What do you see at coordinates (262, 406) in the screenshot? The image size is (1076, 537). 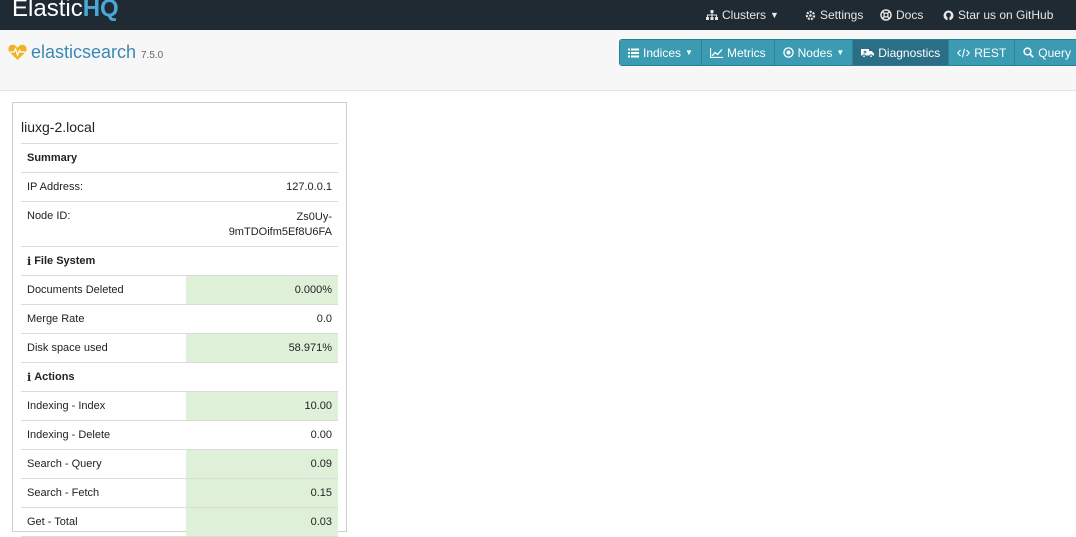 I see `stat-value: 10.00` at bounding box center [262, 406].